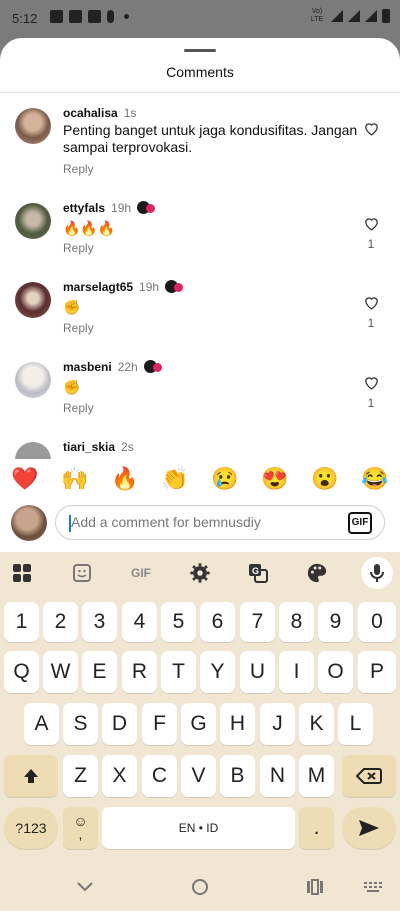 Image resolution: width=400 pixels, height=911 pixels. What do you see at coordinates (90, 113) in the screenshot?
I see `comment-username: ocahalisa` at bounding box center [90, 113].